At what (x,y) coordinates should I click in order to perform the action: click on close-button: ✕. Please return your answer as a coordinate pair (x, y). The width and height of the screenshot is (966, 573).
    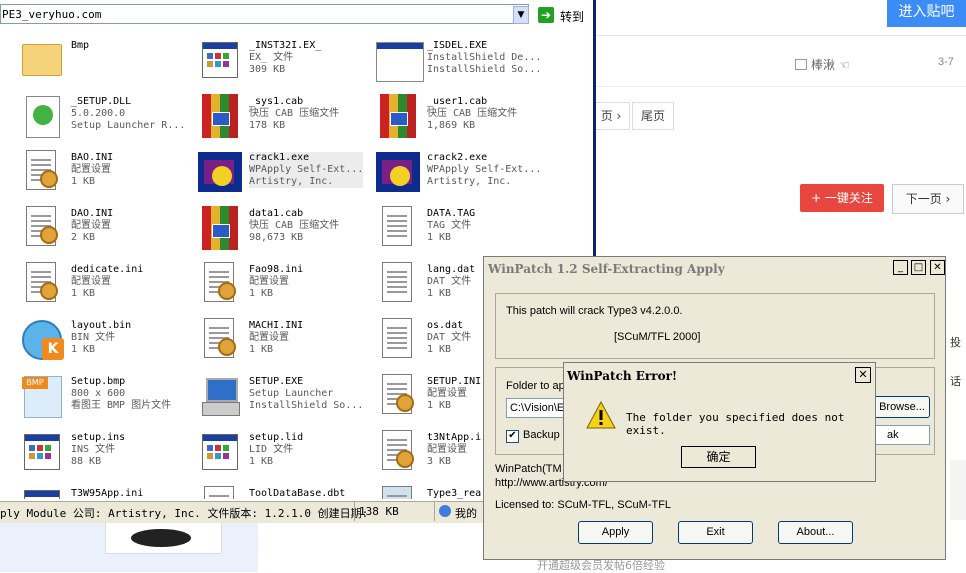
    Looking at the image, I should click on (937, 267).